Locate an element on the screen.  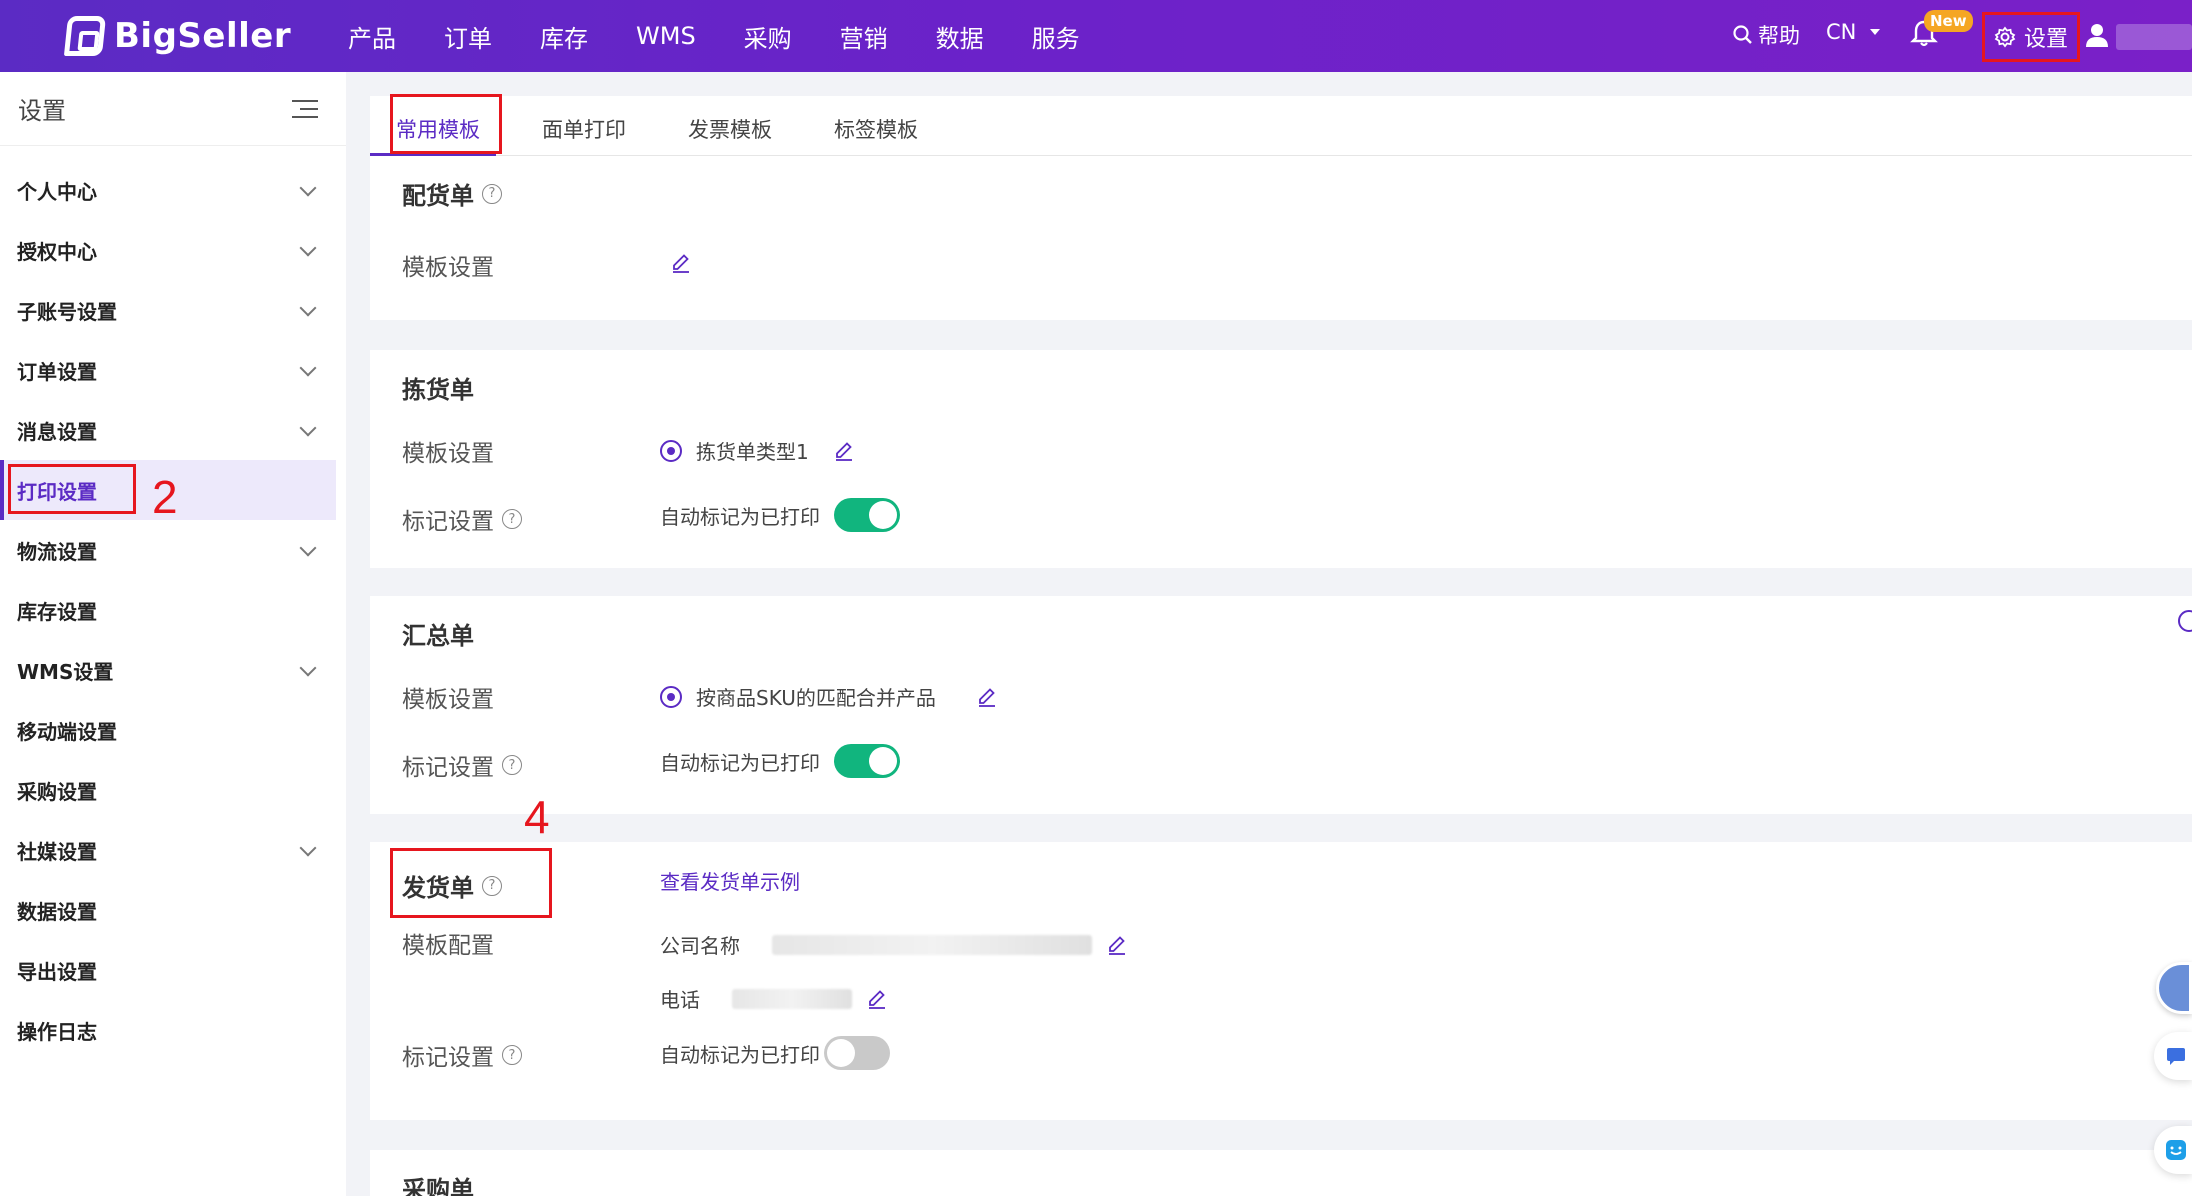
sidebar-item: 导出设置 is located at coordinates (173, 970).